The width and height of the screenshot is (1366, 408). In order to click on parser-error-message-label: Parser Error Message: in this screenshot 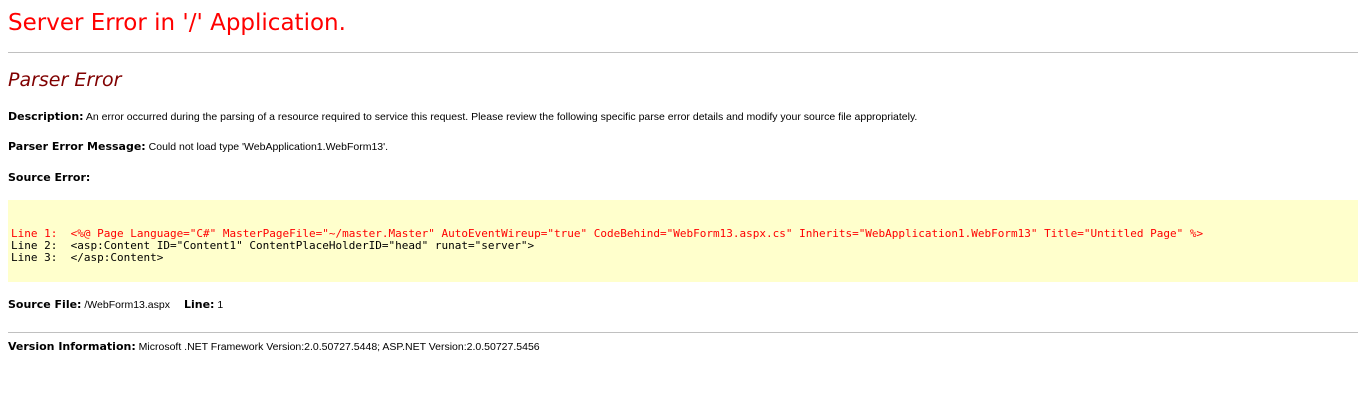, I will do `click(77, 146)`.